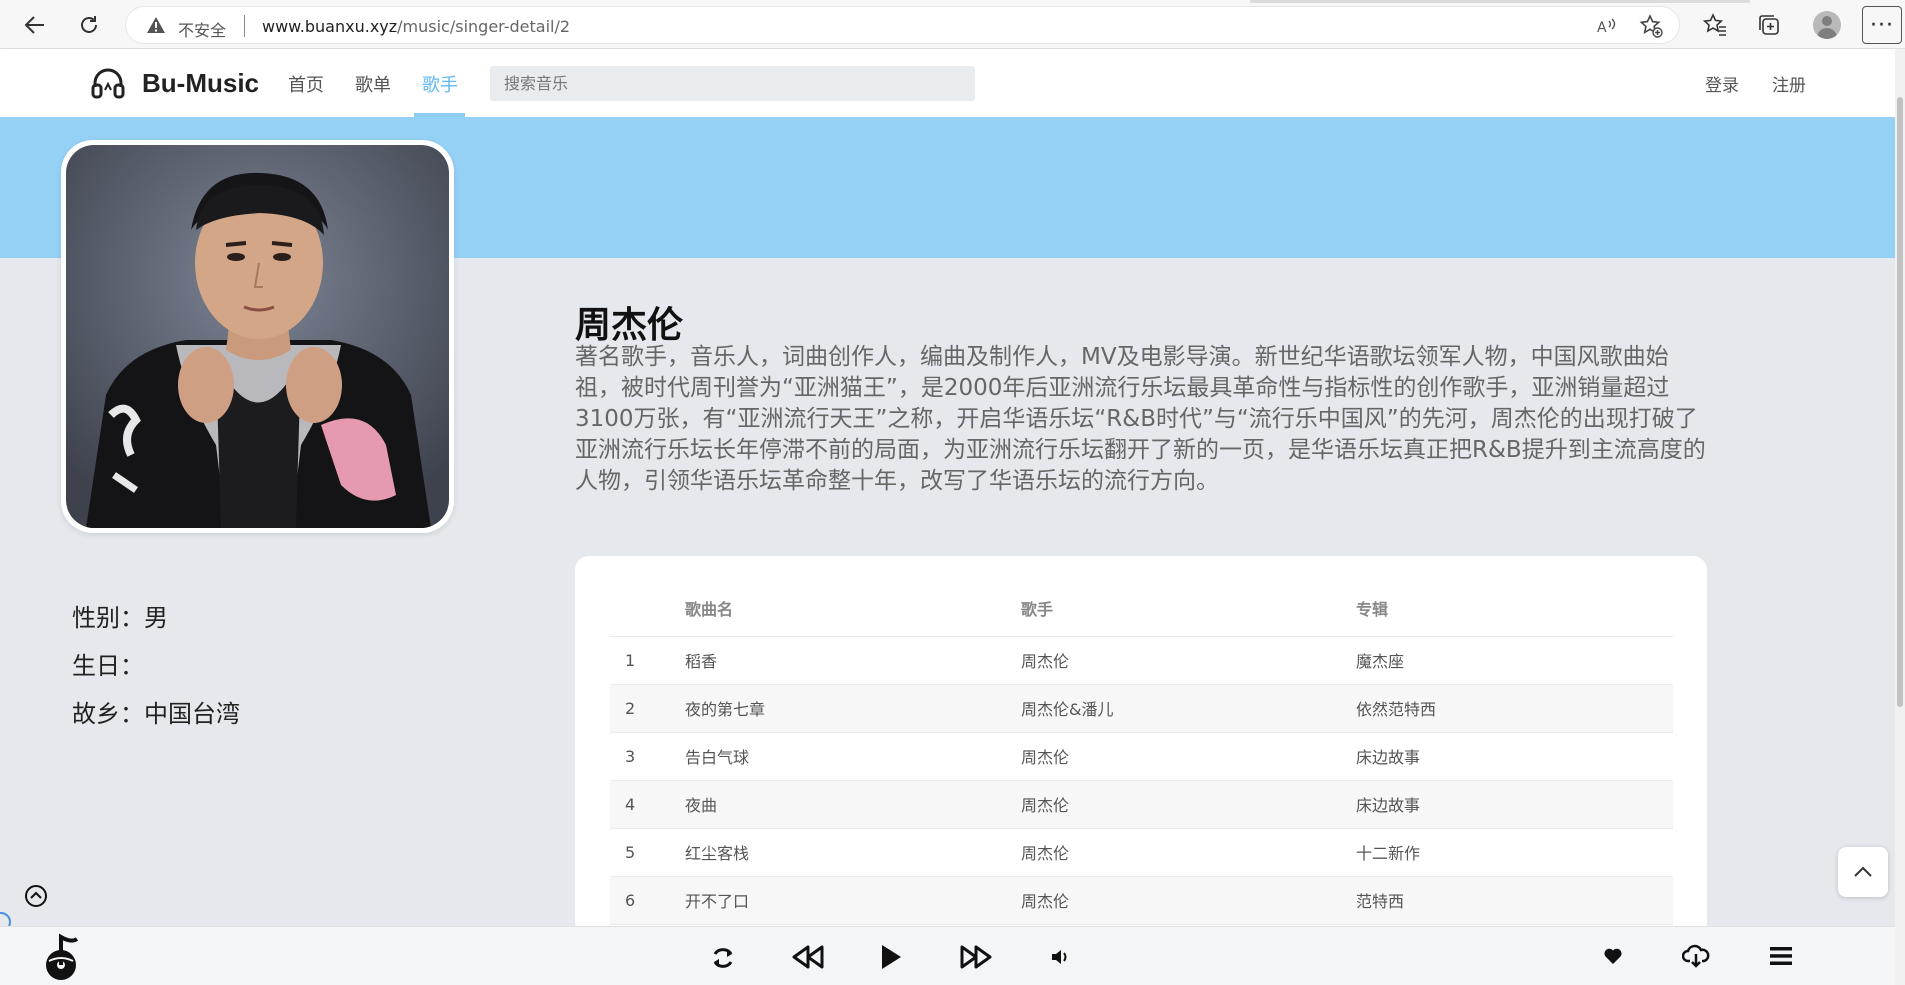 This screenshot has height=985, width=1905. I want to click on read-aloud-icon: A, so click(1607, 26).